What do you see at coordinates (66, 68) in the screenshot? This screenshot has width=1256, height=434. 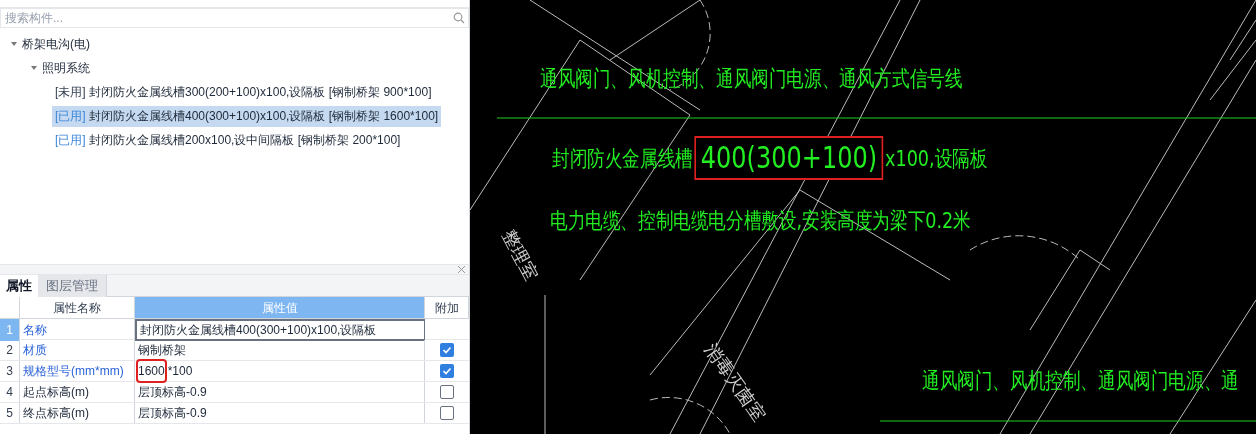 I see `tree-item: 照明系统` at bounding box center [66, 68].